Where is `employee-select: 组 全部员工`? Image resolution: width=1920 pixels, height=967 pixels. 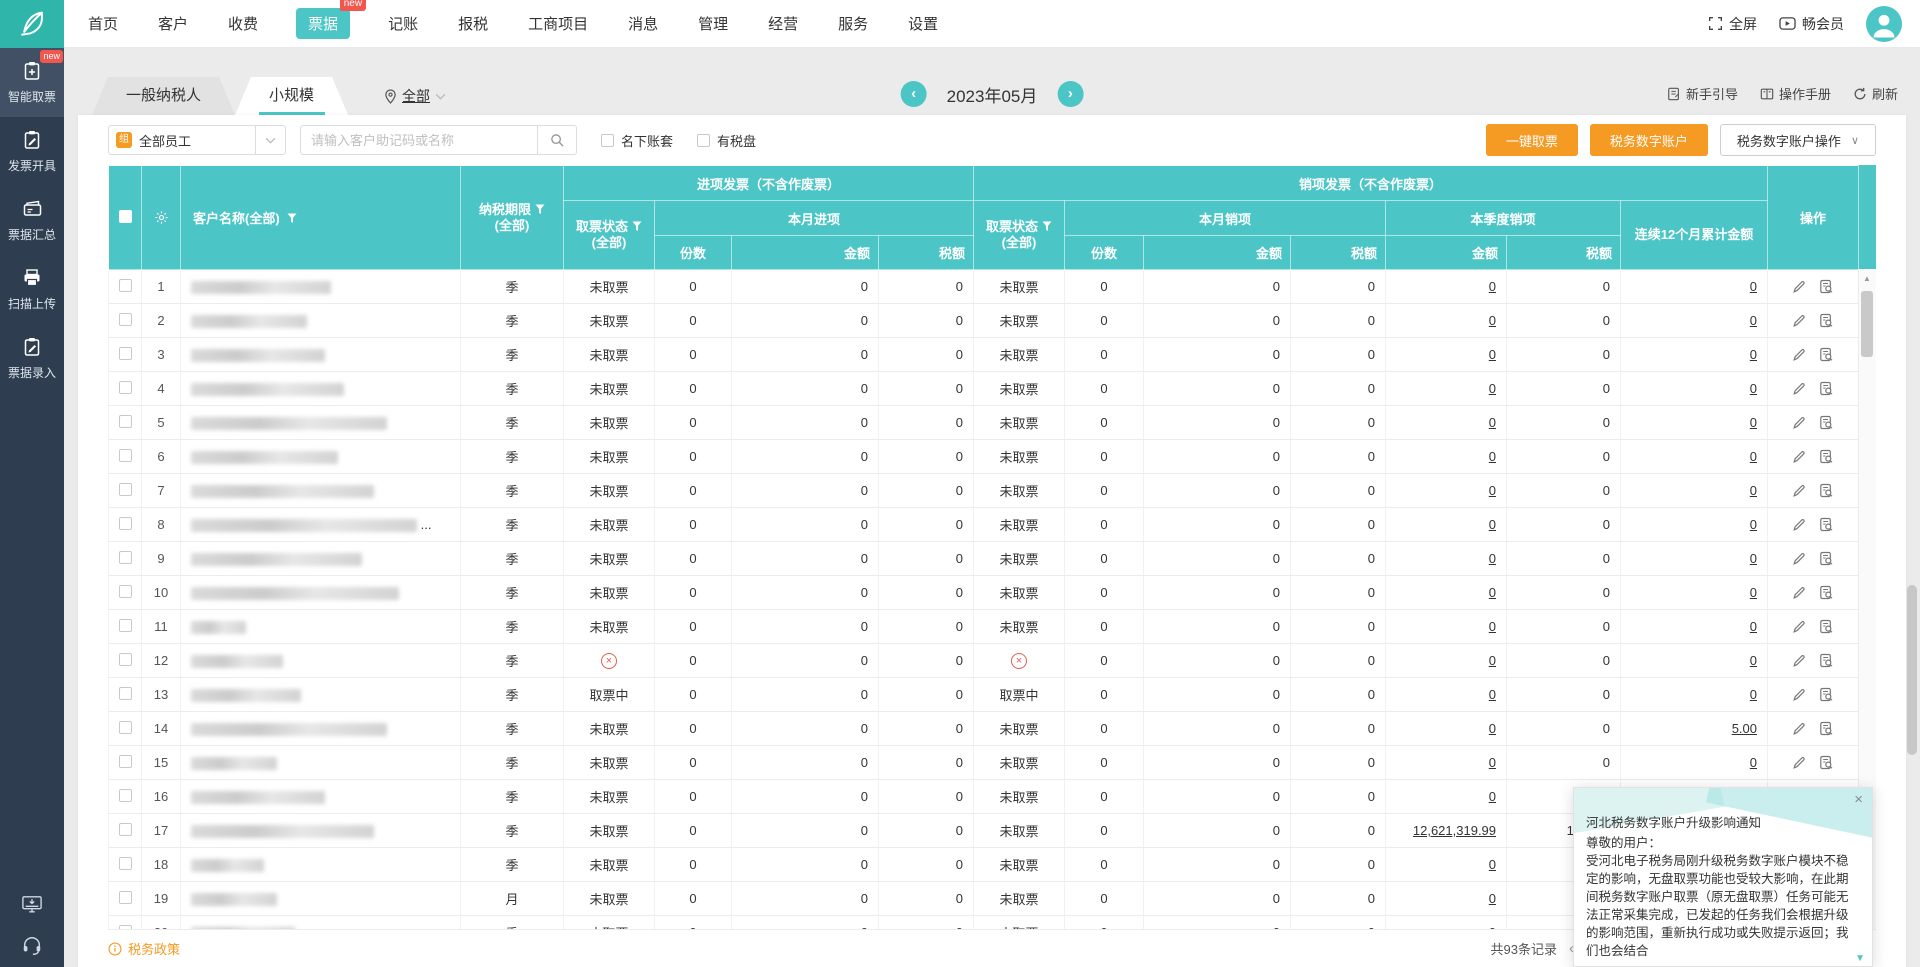
employee-select: 组 全部员工 is located at coordinates (197, 140).